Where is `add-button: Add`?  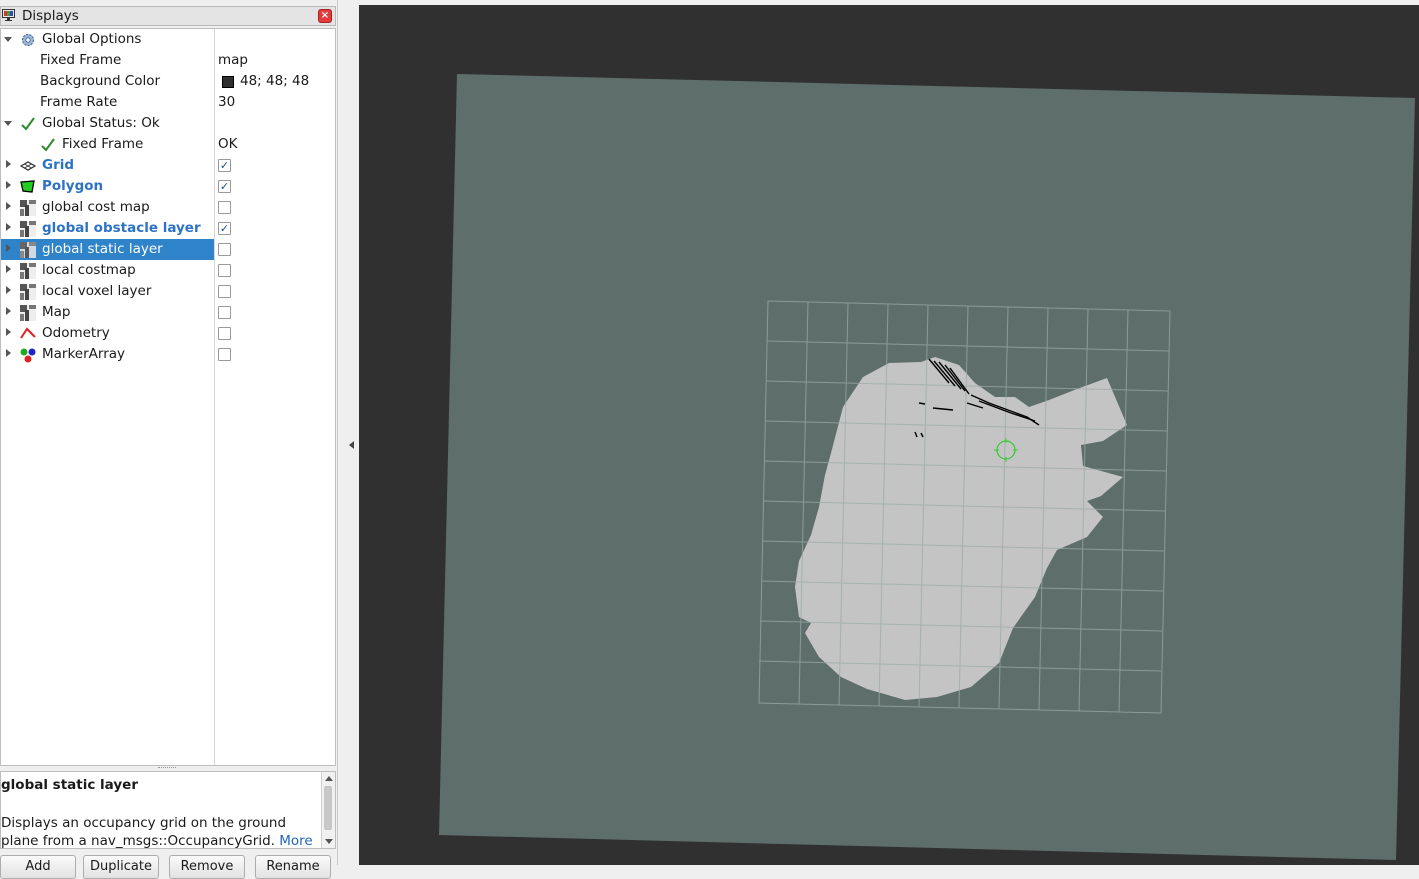 add-button: Add is located at coordinates (38, 867).